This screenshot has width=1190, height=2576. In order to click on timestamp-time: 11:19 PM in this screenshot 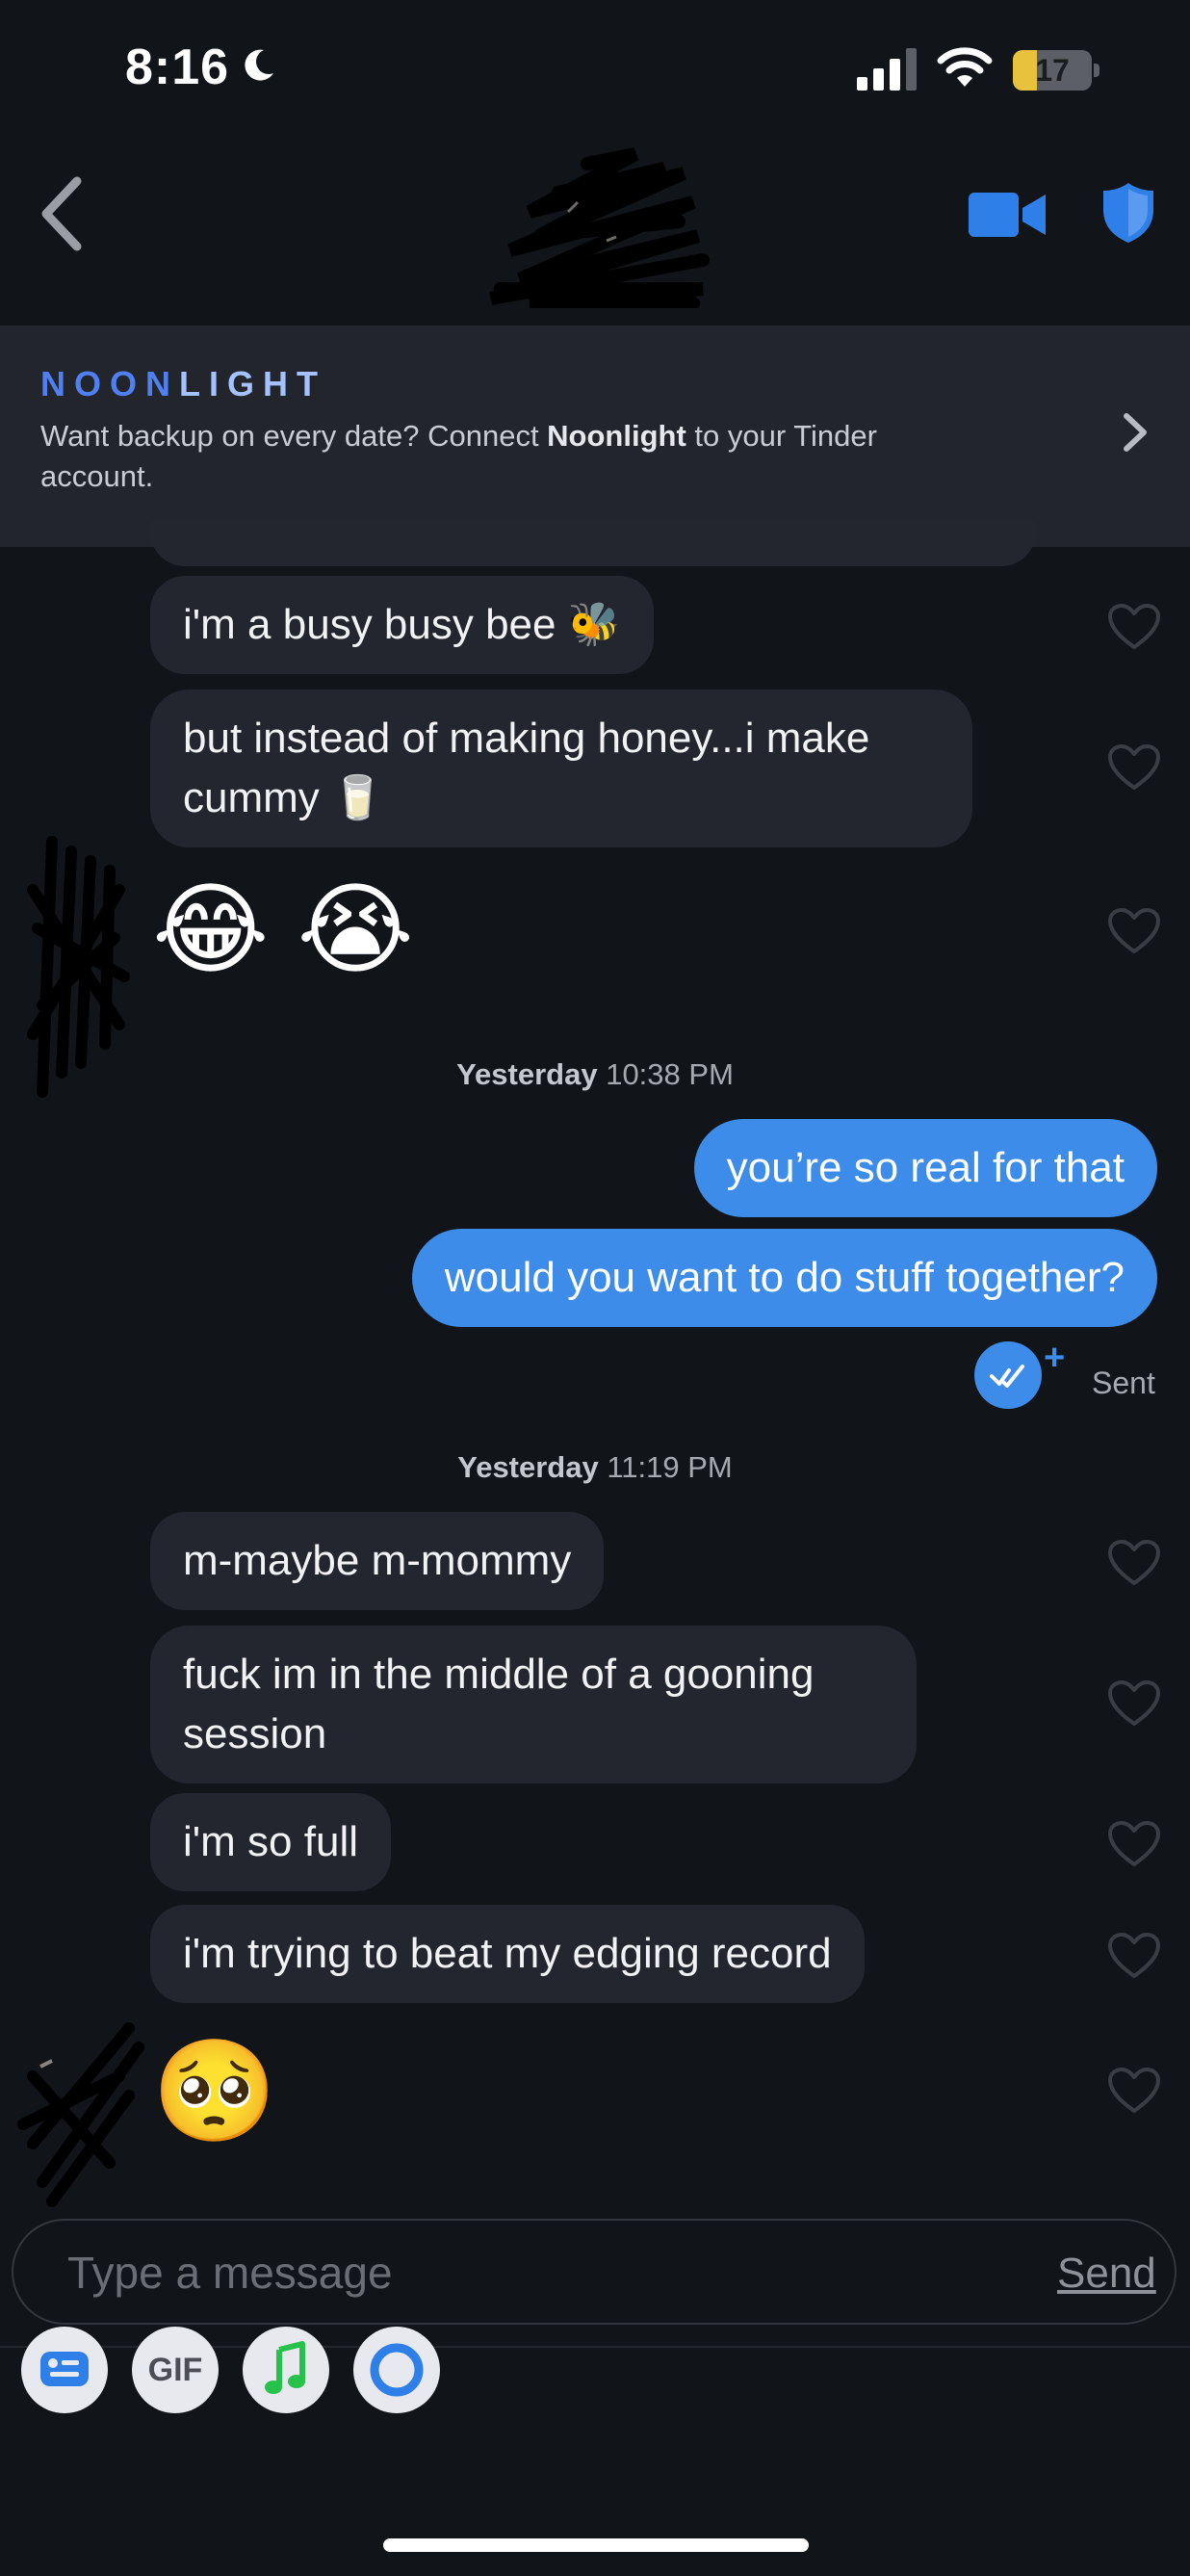, I will do `click(670, 1467)`.